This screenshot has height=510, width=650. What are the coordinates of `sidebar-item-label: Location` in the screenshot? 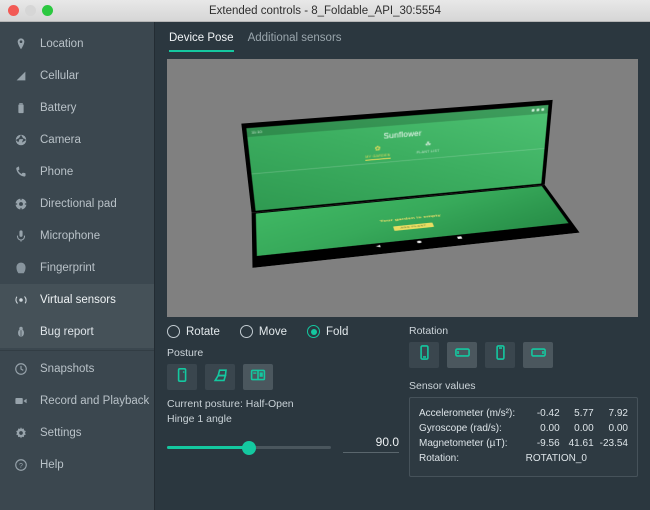 It's located at (62, 44).